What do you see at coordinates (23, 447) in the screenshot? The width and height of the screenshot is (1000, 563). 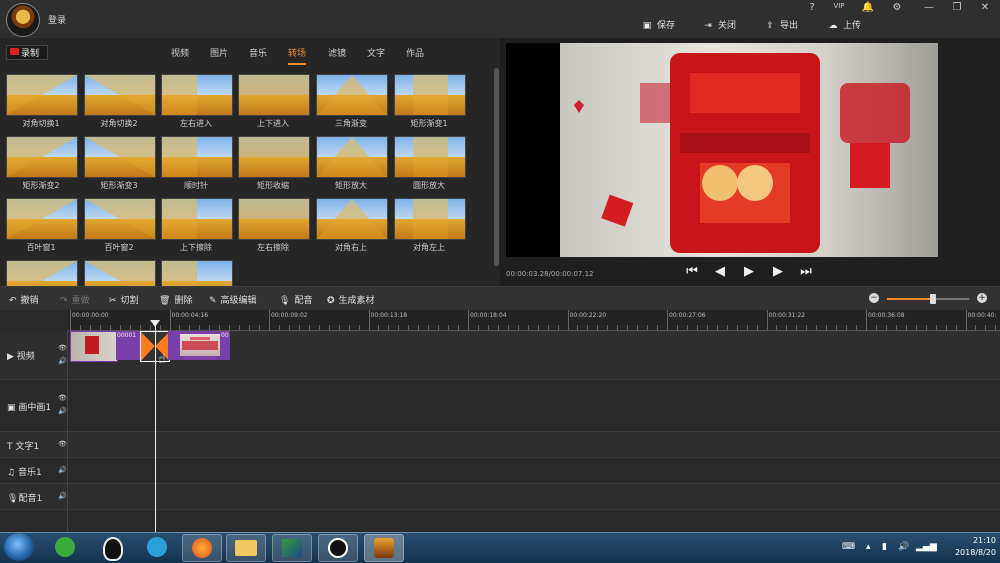 I see `track-label-text: T 文字1` at bounding box center [23, 447].